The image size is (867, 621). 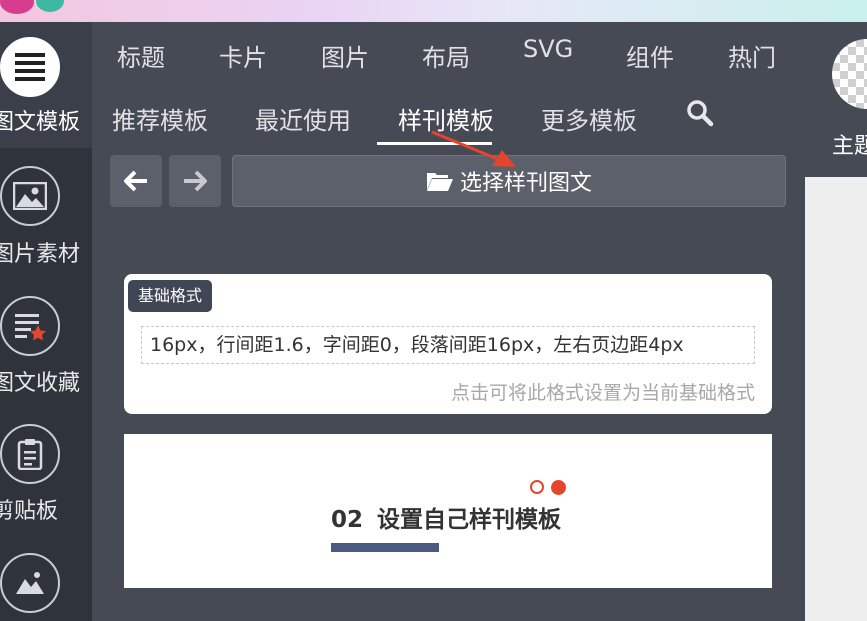 What do you see at coordinates (243, 55) in the screenshot?
I see `nav-card: 卡片` at bounding box center [243, 55].